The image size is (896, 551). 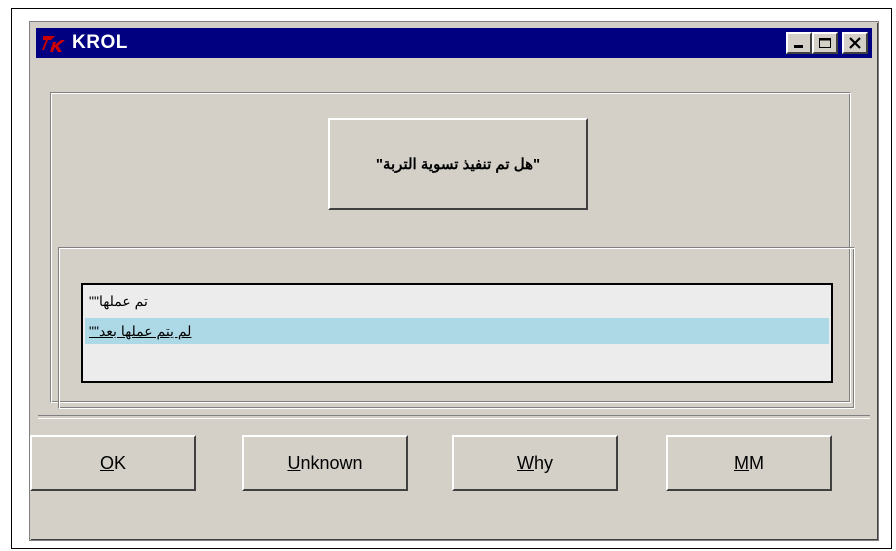 I want to click on maximize-button, so click(x=825, y=43).